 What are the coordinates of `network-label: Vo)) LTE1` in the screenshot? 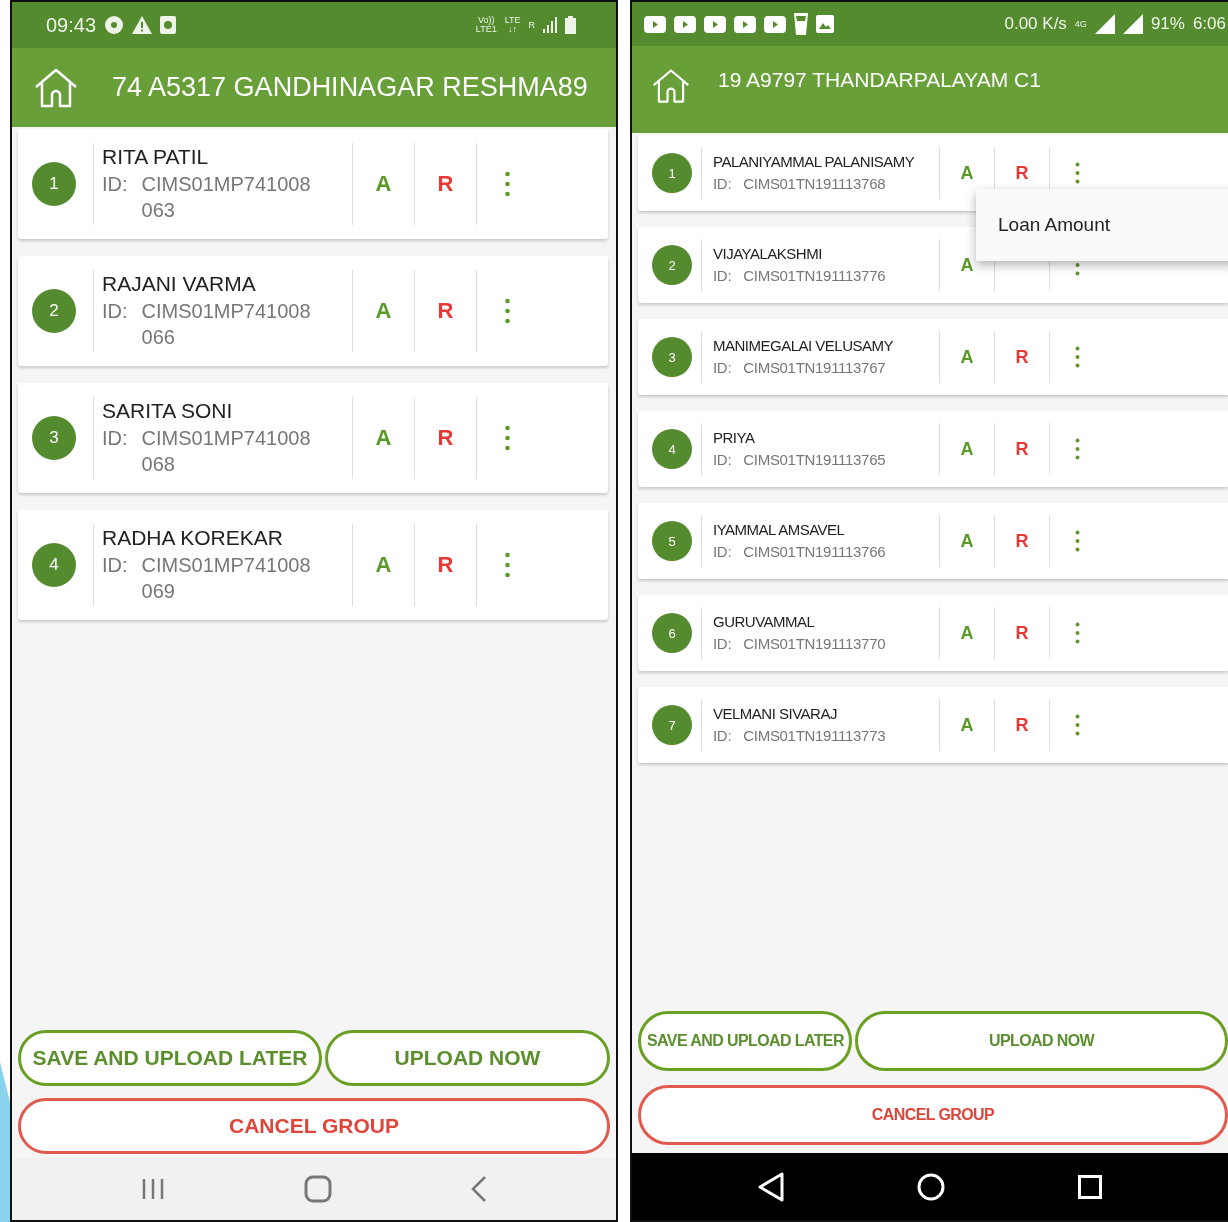 It's located at (486, 25).